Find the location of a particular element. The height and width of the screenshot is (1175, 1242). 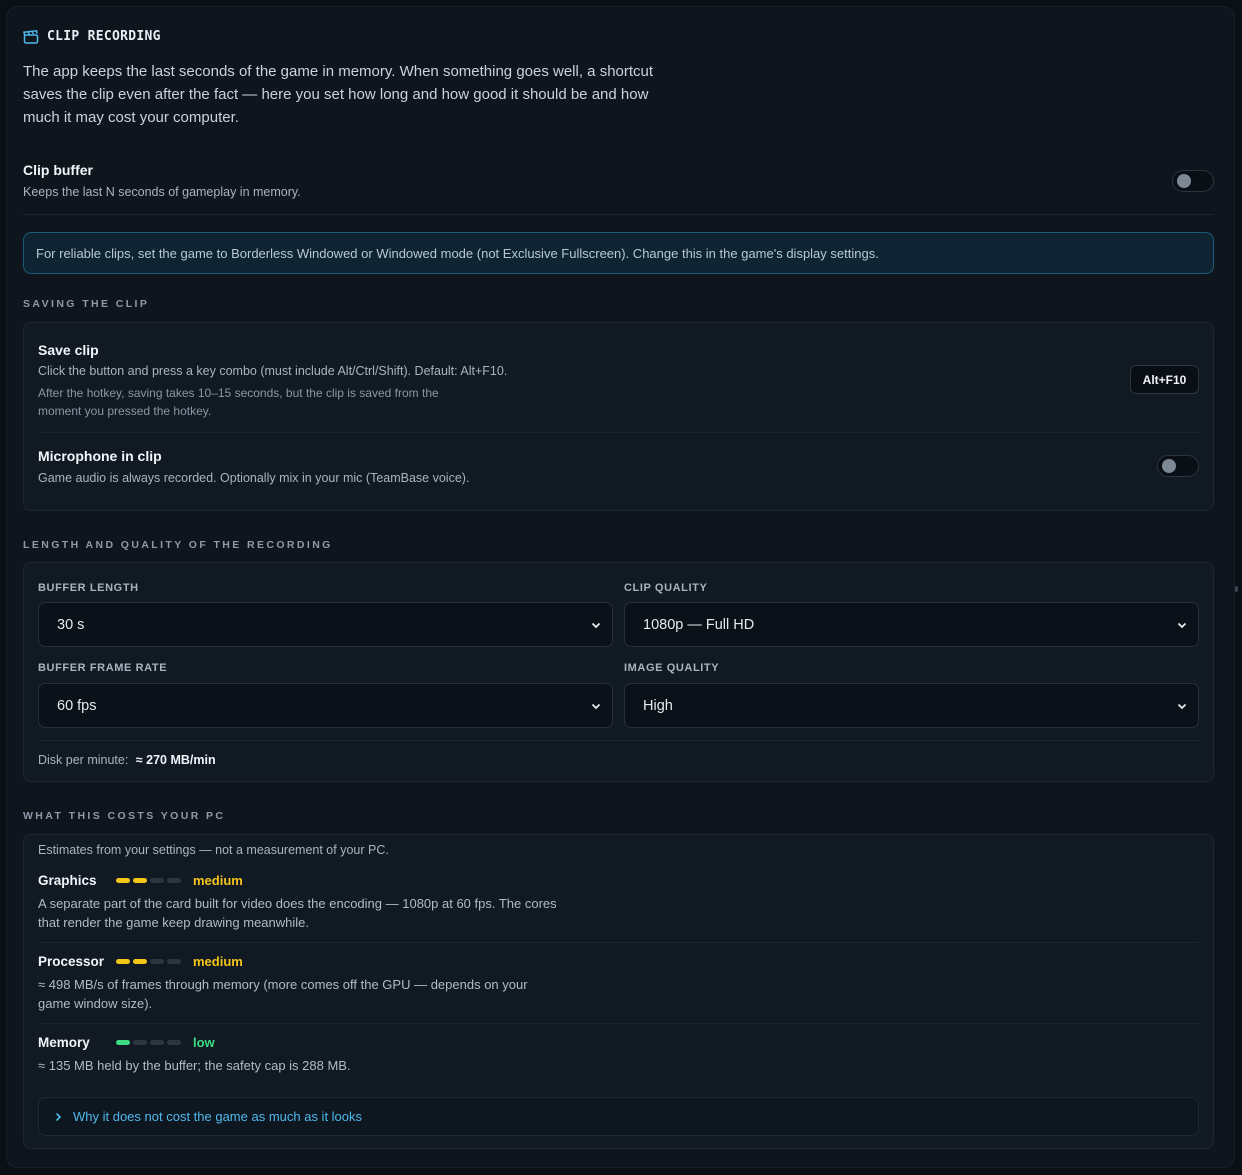

image-quality-select: High is located at coordinates (911, 705).